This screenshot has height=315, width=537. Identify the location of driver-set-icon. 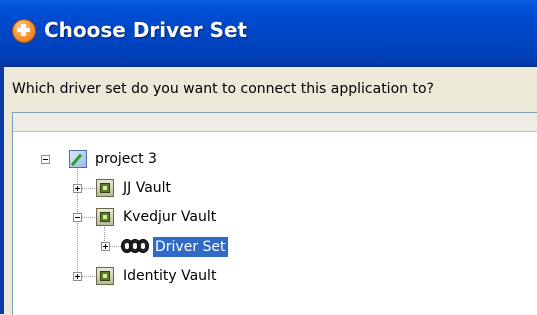
(136, 246).